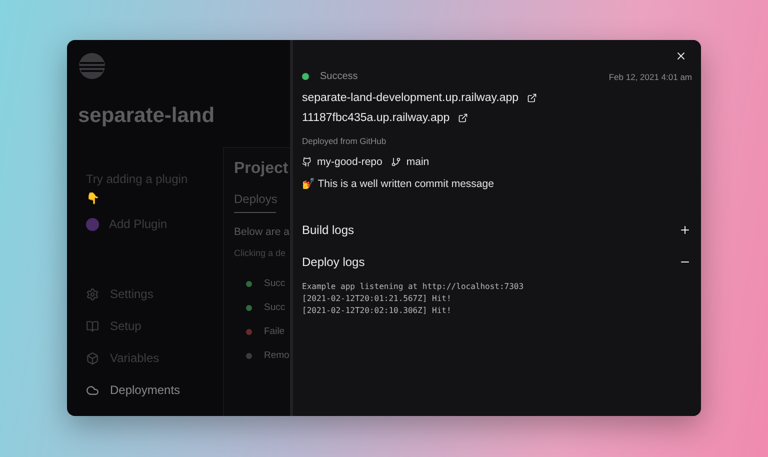 The width and height of the screenshot is (768, 457). I want to click on cloud-icon, so click(92, 390).